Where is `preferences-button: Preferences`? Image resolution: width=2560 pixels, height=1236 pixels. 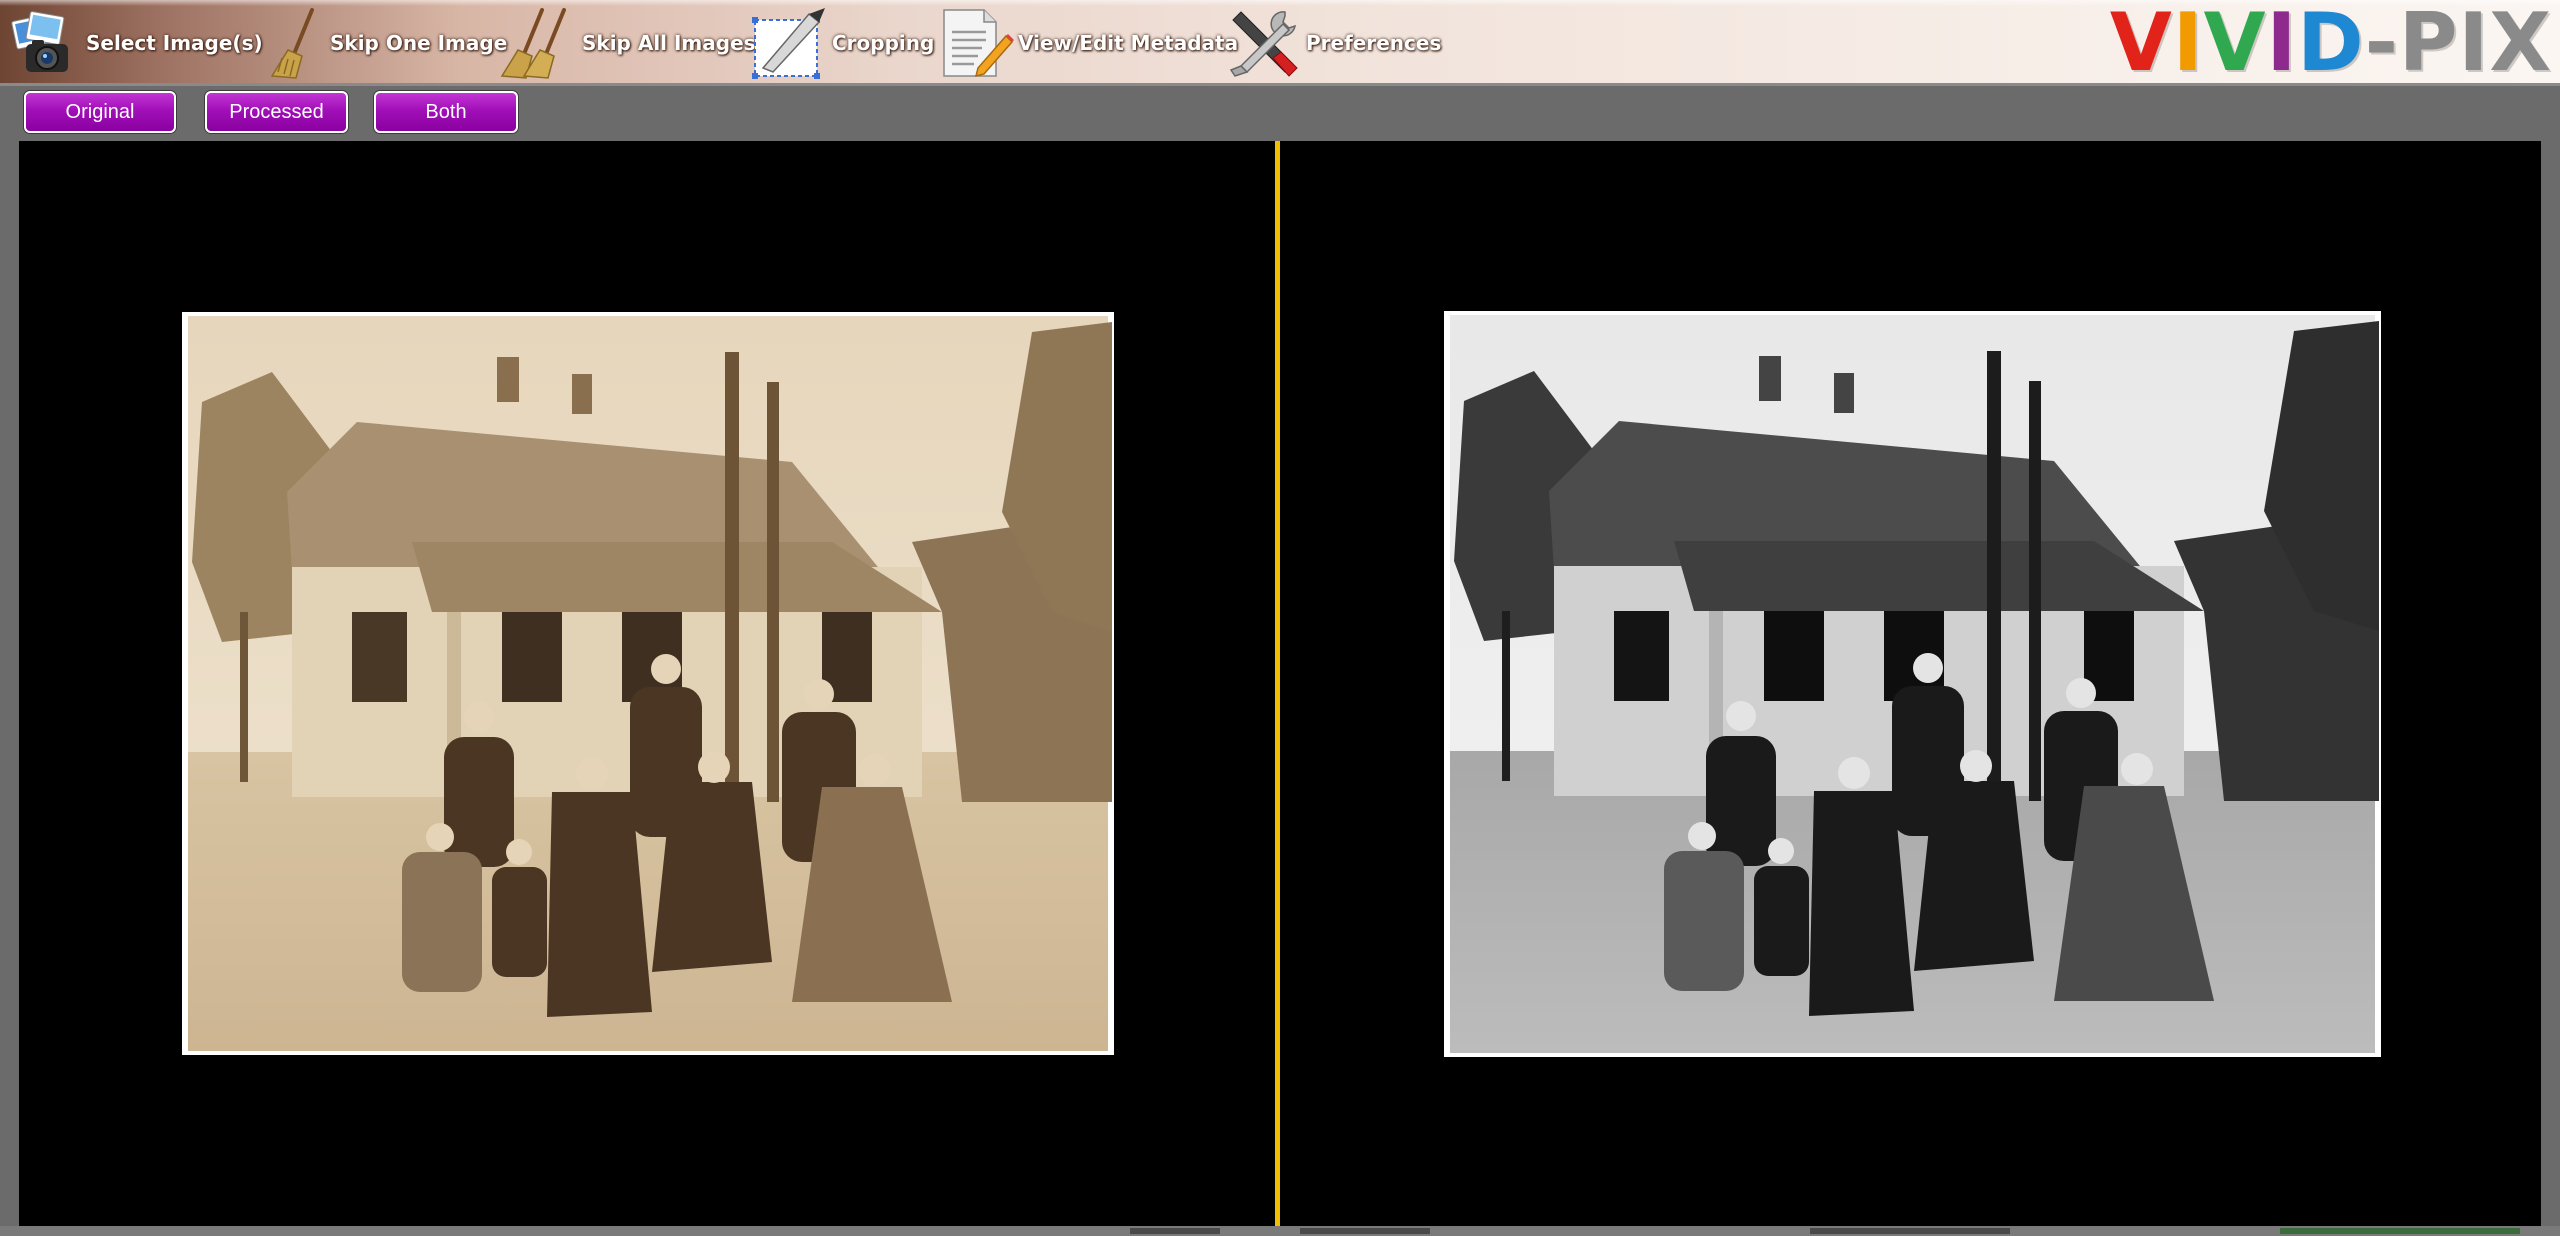 preferences-button: Preferences is located at coordinates (1330, 43).